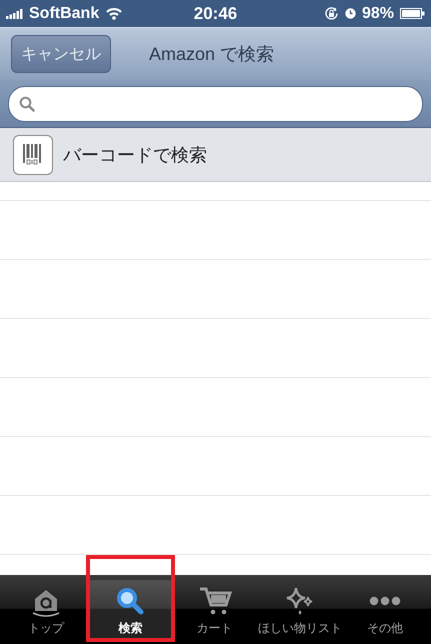 The image size is (431, 644). I want to click on tab: カート, so click(215, 610).